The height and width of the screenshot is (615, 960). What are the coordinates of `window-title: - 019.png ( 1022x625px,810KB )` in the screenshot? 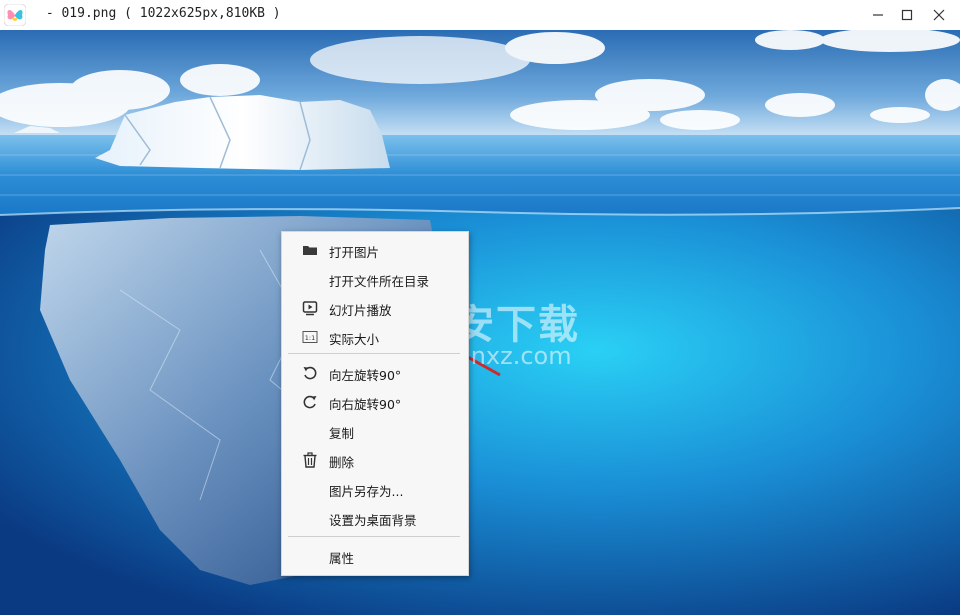 It's located at (159, 13).